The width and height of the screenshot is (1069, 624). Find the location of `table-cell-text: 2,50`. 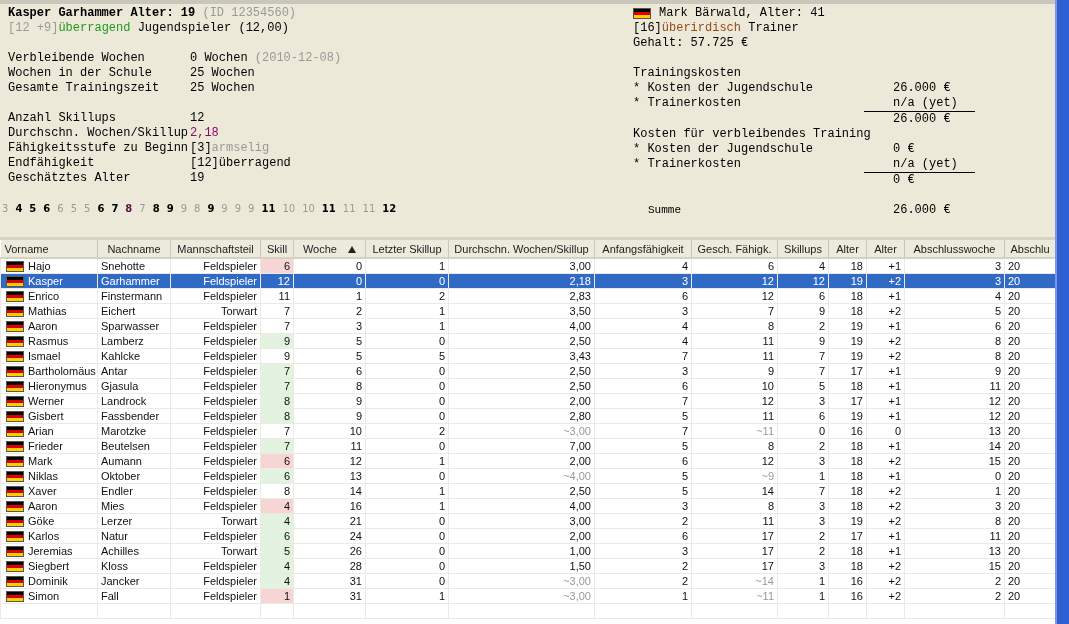

table-cell-text: 2,50 is located at coordinates (580, 386).